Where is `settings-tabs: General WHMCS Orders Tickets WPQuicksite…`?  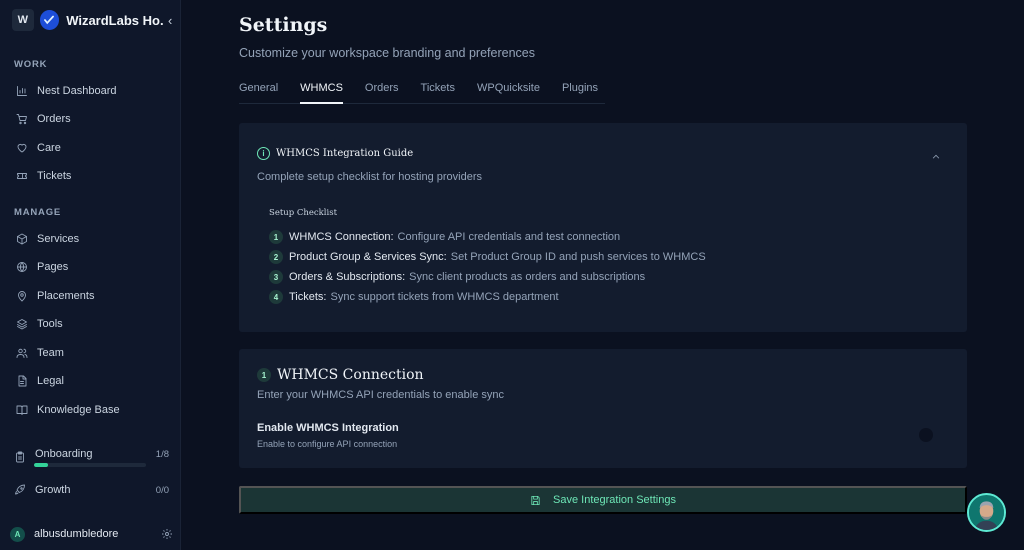
settings-tabs: General WHMCS Orders Tickets WPQuicksite… is located at coordinates (422, 91).